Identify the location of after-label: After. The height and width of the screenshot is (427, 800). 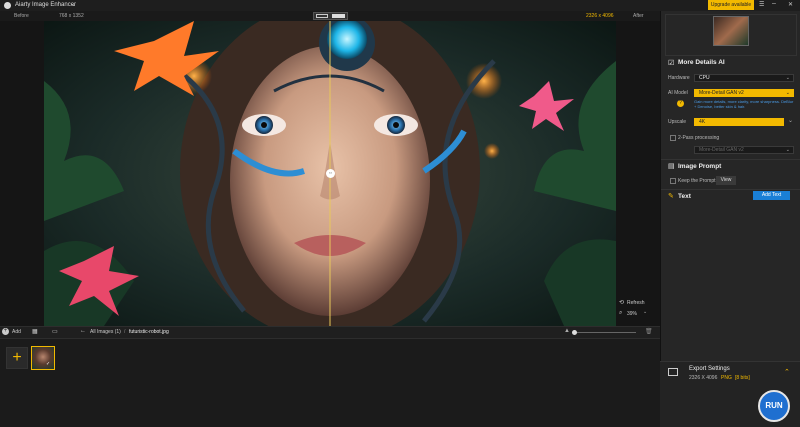
(638, 16).